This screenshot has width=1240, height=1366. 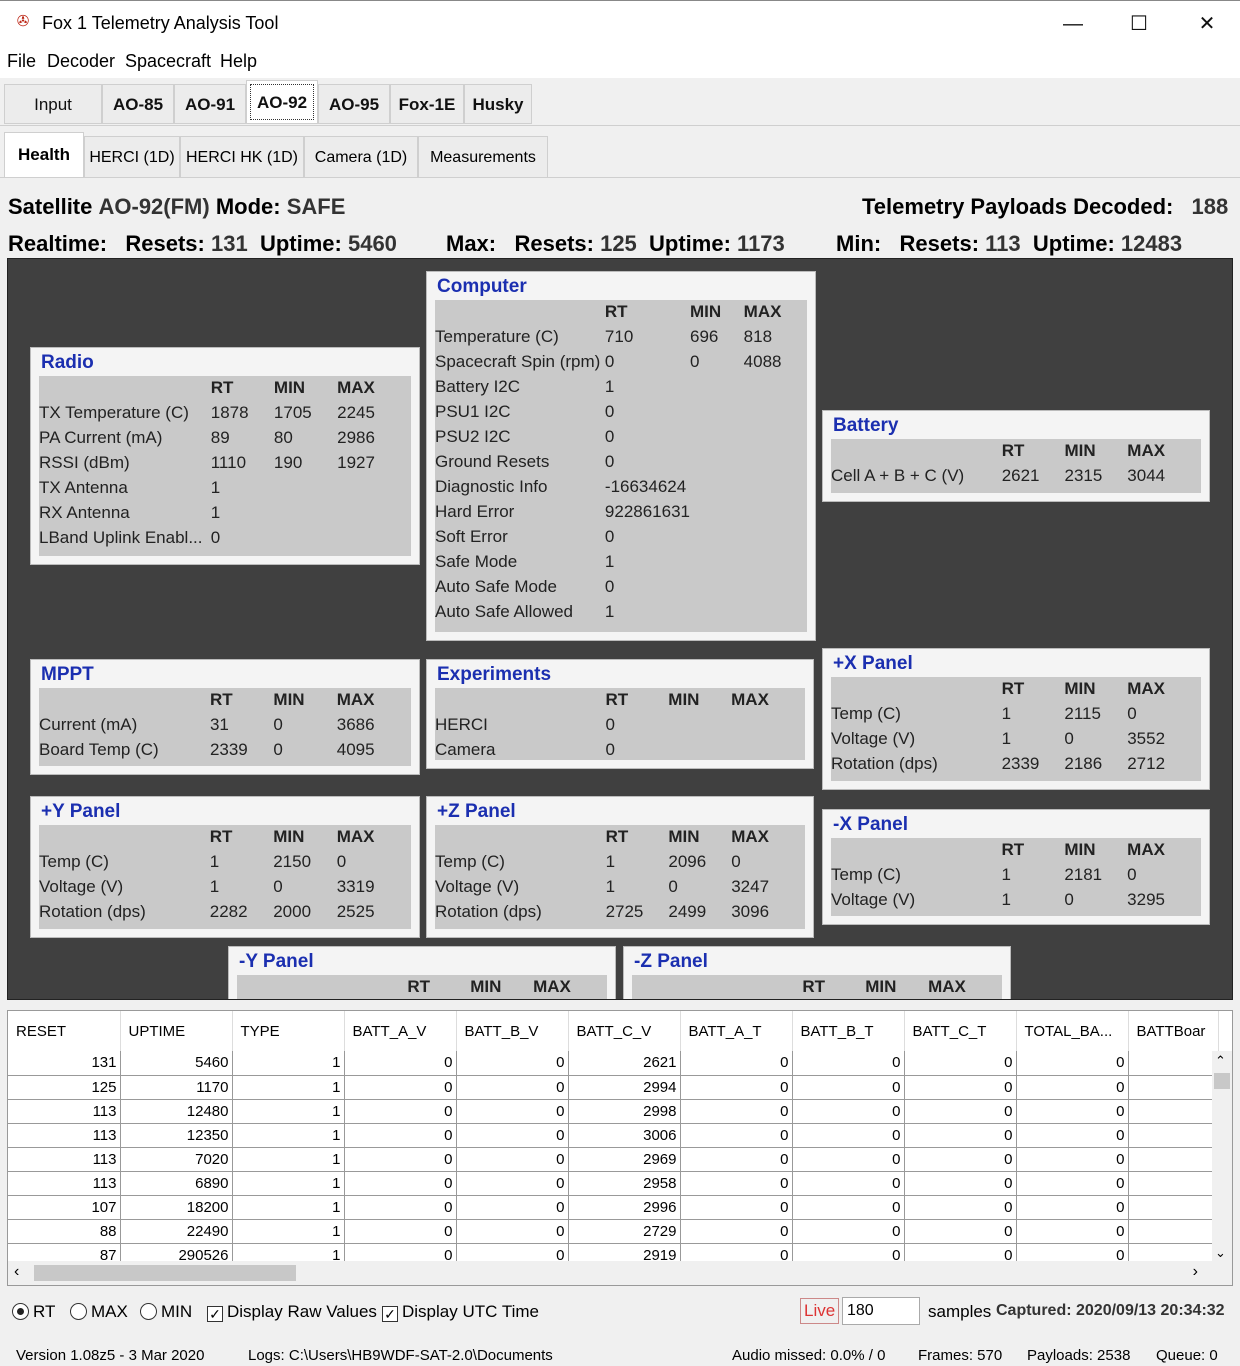 I want to click on payloads-label: Telemetry Payloads Decoded:, so click(x=1018, y=206).